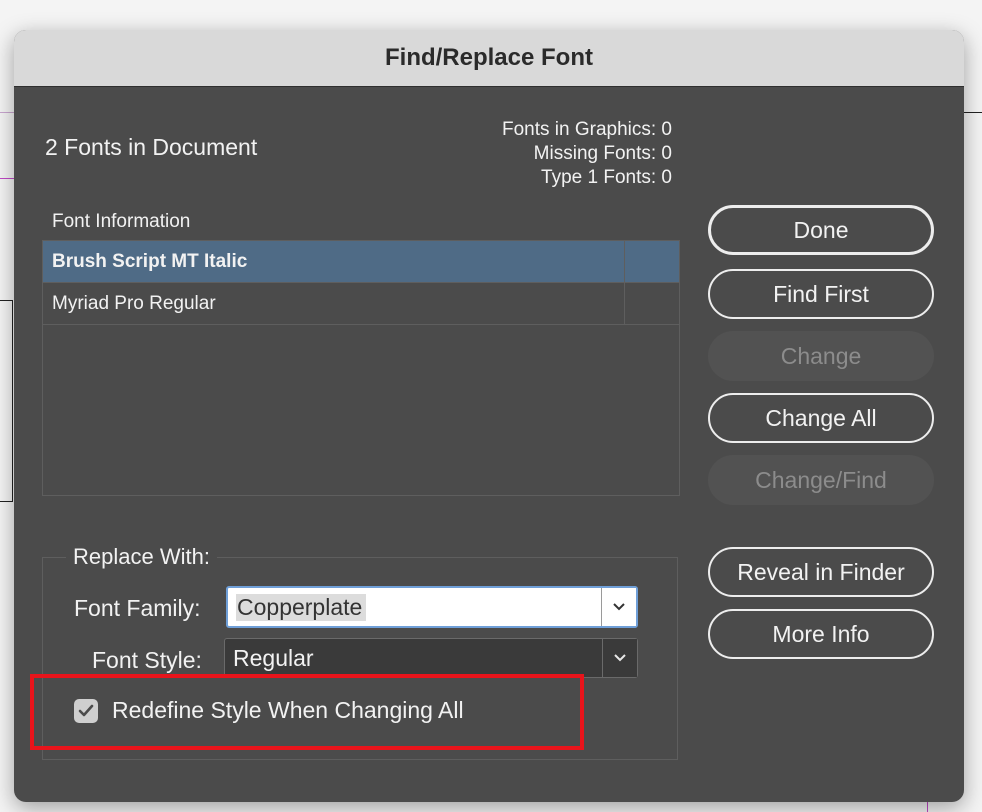 This screenshot has width=982, height=812. Describe the element at coordinates (6, 401) in the screenshot. I see `document-text-frame` at that location.